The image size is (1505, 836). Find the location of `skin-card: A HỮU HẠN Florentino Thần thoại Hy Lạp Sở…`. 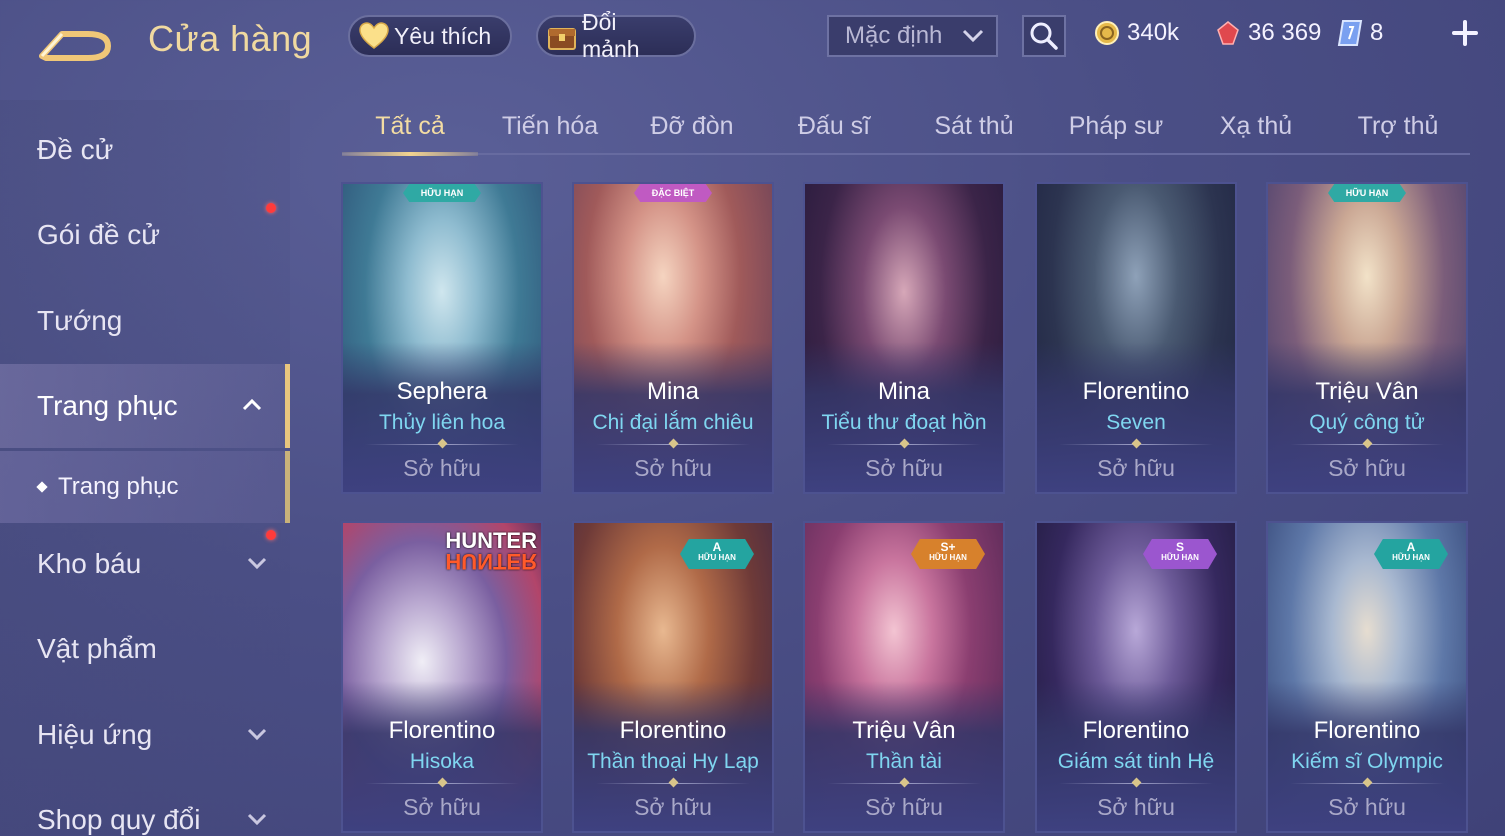

skin-card: A HỮU HẠN Florentino Thần thoại Hy Lạp Sở… is located at coordinates (673, 677).